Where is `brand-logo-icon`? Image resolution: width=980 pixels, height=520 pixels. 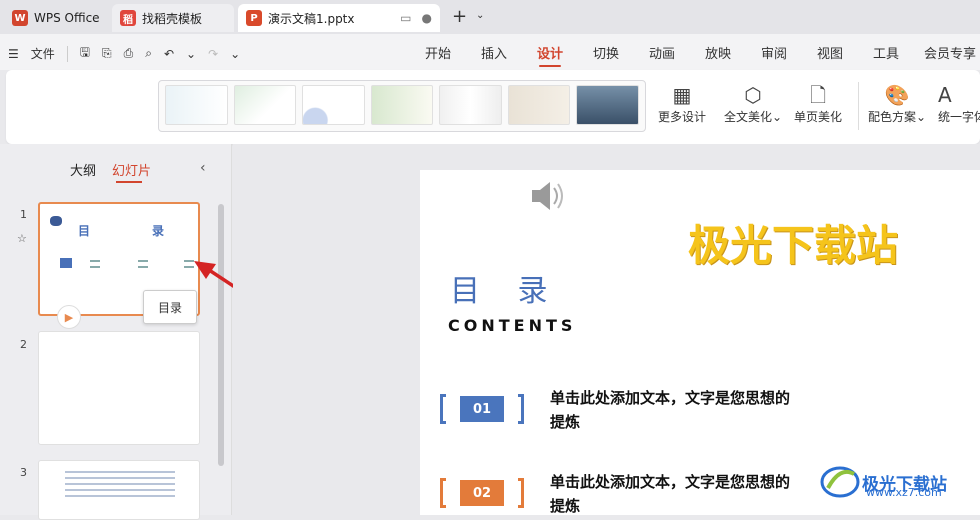 brand-logo-icon is located at coordinates (840, 482).